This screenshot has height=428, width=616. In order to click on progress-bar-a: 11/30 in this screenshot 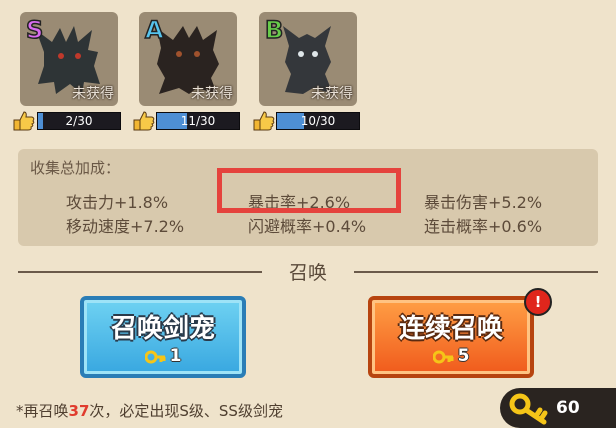, I will do `click(198, 121)`.